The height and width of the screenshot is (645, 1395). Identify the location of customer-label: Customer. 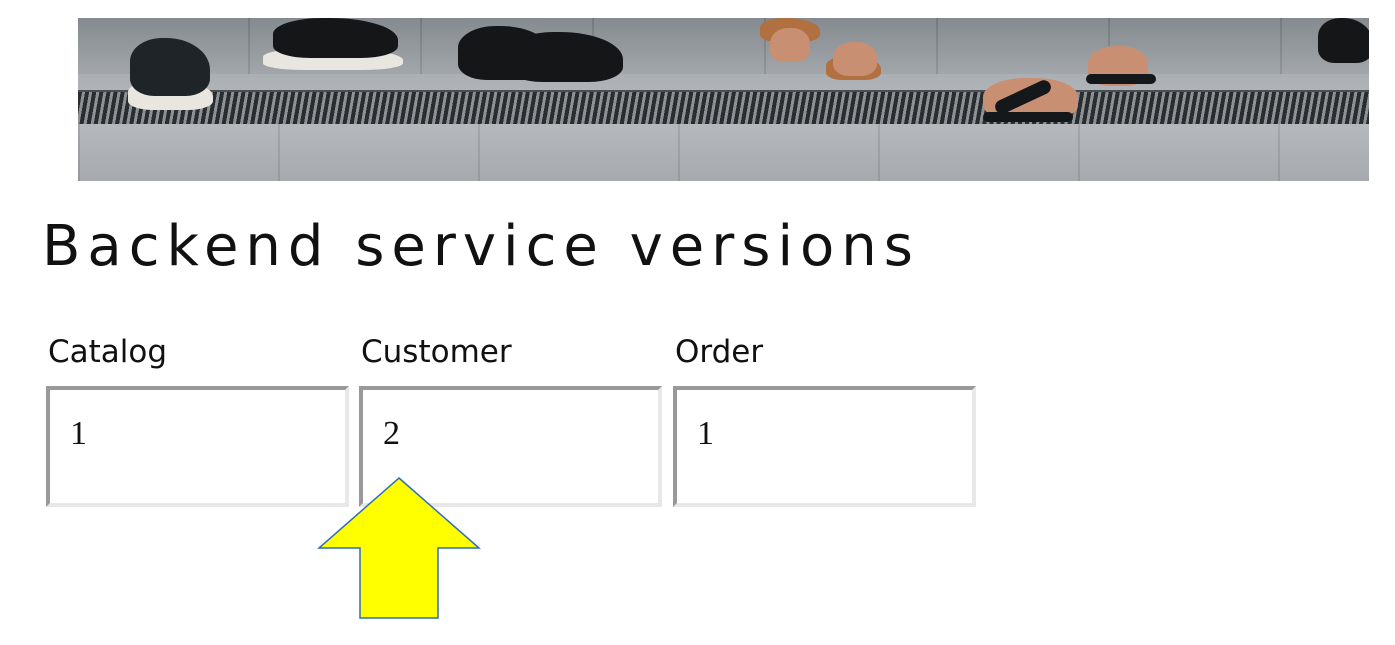
(436, 352).